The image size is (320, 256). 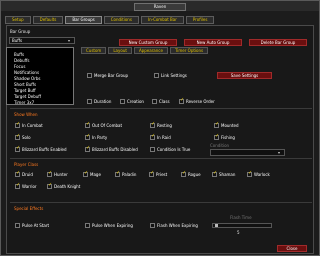 What do you see at coordinates (109, 225) in the screenshot?
I see `check-pulse-when-expiring: Pulse When Expiring` at bounding box center [109, 225].